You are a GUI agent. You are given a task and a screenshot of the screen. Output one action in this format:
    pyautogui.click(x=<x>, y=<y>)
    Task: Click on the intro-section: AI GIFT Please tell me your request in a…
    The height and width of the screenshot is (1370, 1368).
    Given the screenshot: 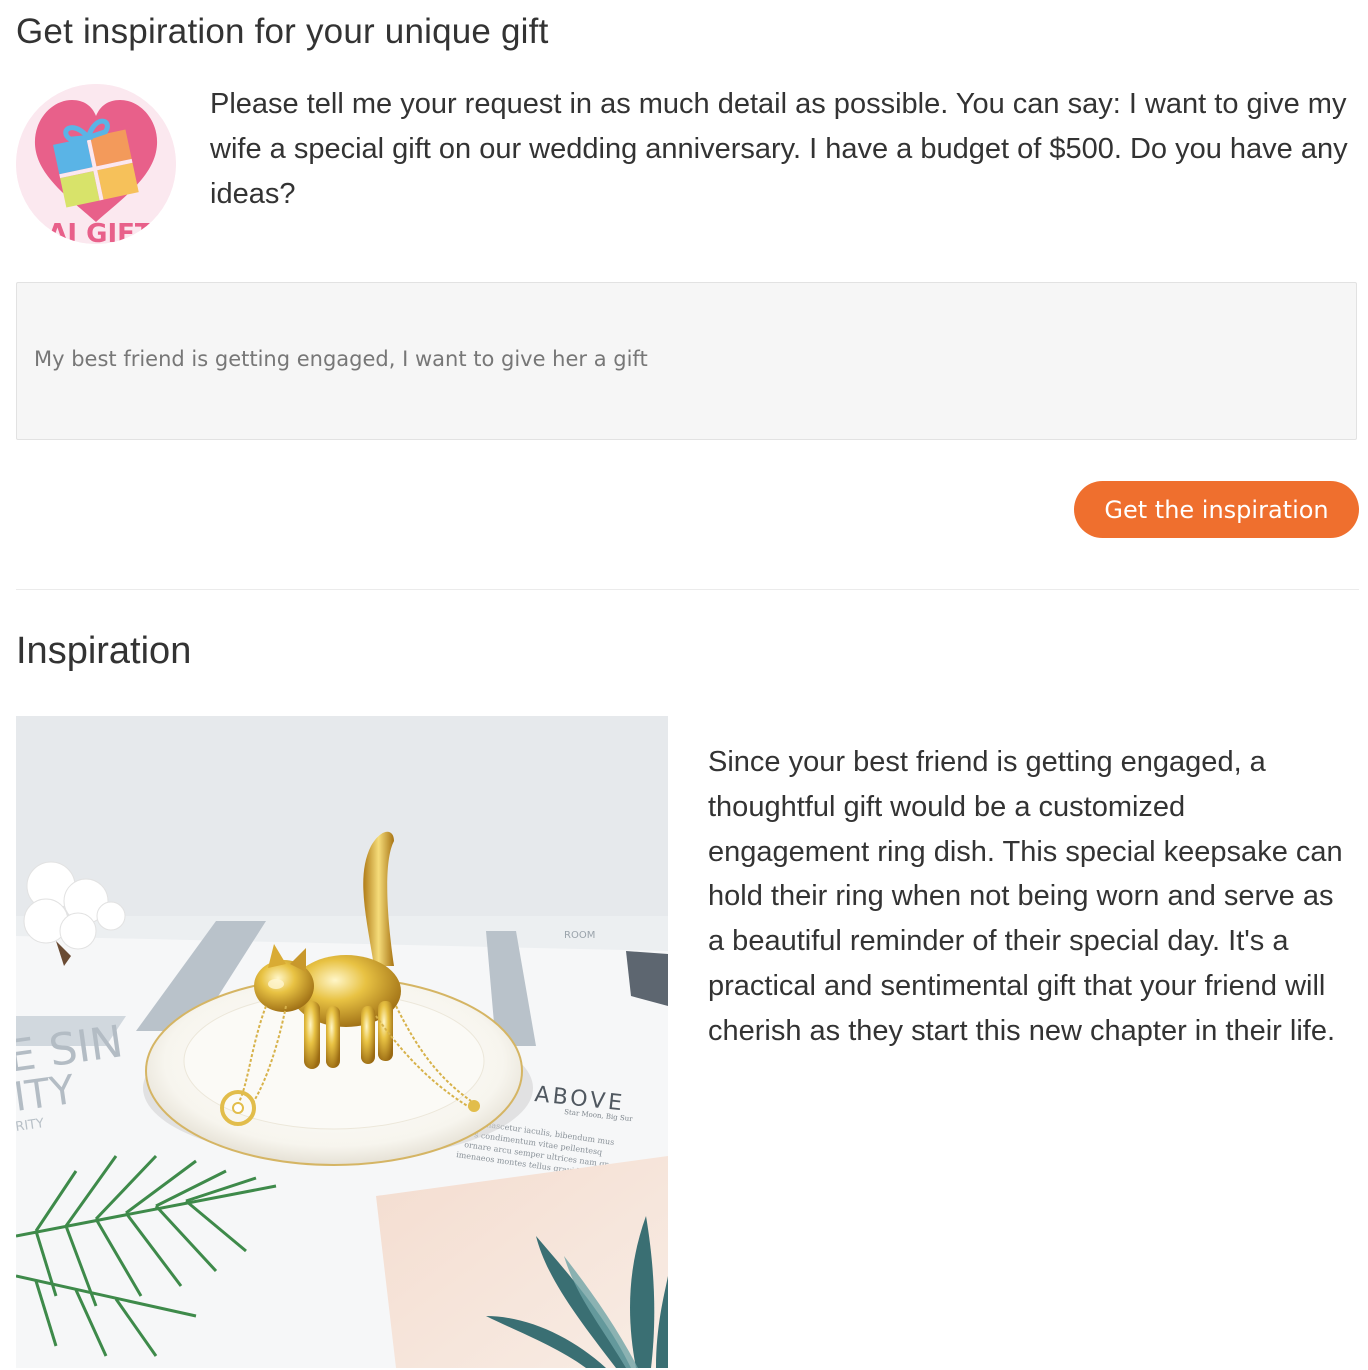 What is the action you would take?
    pyautogui.click(x=688, y=163)
    